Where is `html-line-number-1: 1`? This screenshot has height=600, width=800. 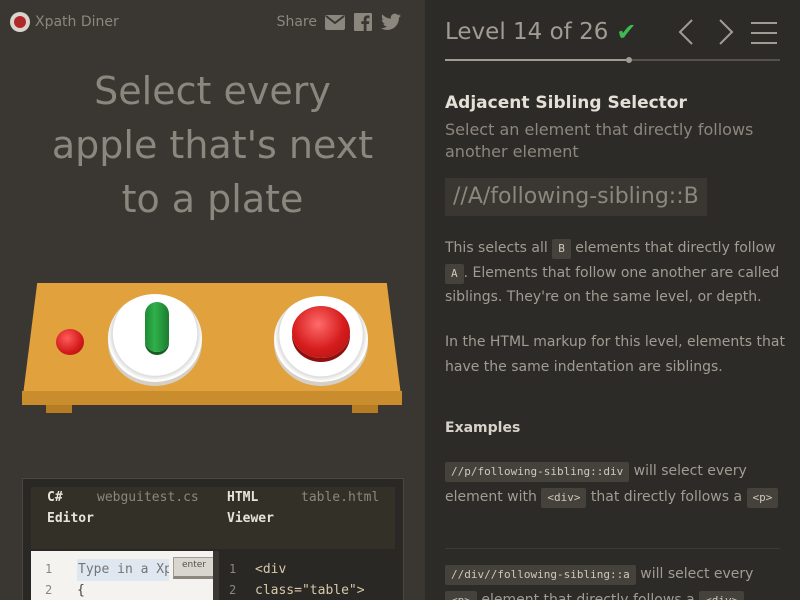
html-line-number-1: 1 is located at coordinates (233, 569).